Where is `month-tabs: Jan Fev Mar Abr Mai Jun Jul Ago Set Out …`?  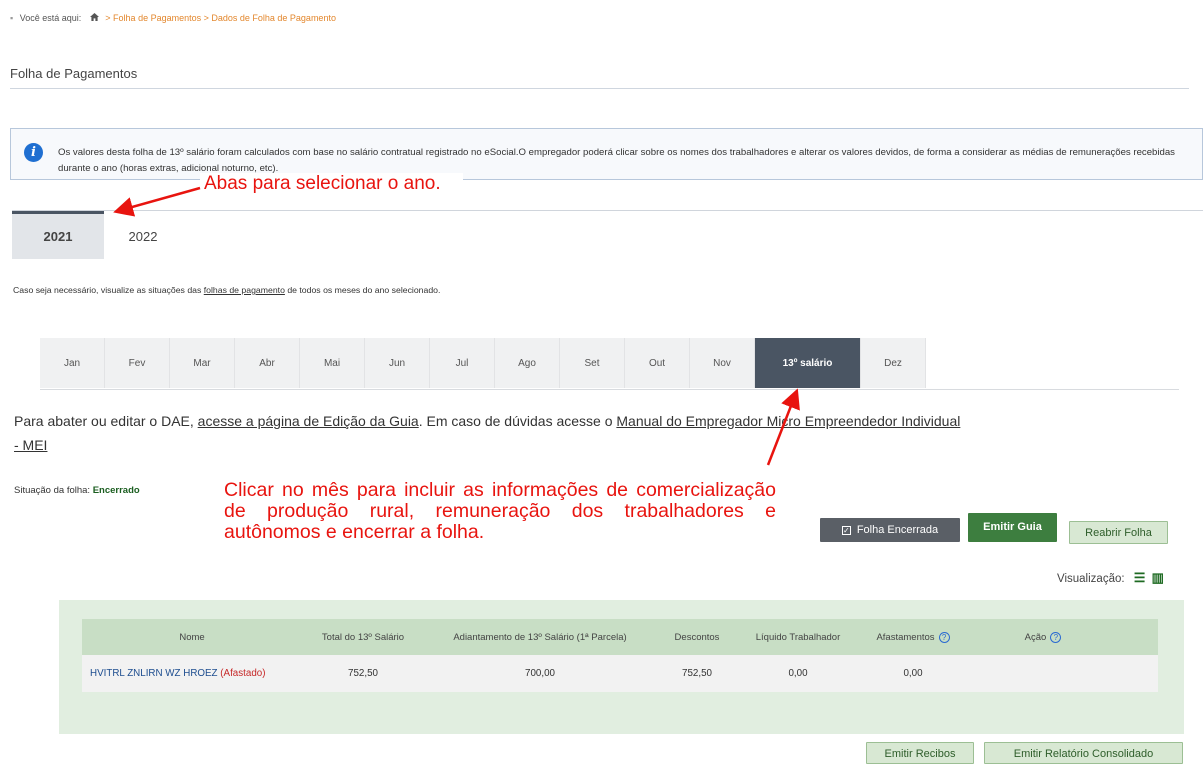 month-tabs: Jan Fev Mar Abr Mai Jun Jul Ago Set Out … is located at coordinates (483, 363).